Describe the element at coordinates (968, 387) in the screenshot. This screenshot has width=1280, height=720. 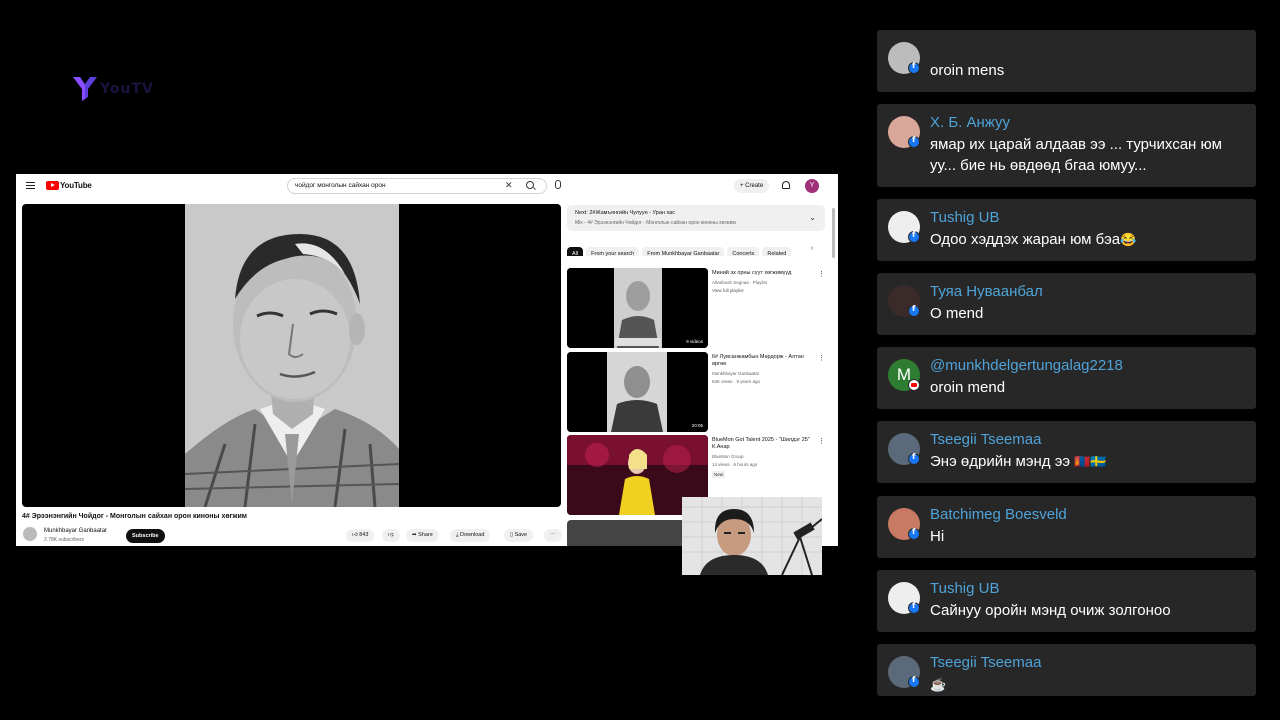
I see `chat-message-text: oroin mend` at that location.